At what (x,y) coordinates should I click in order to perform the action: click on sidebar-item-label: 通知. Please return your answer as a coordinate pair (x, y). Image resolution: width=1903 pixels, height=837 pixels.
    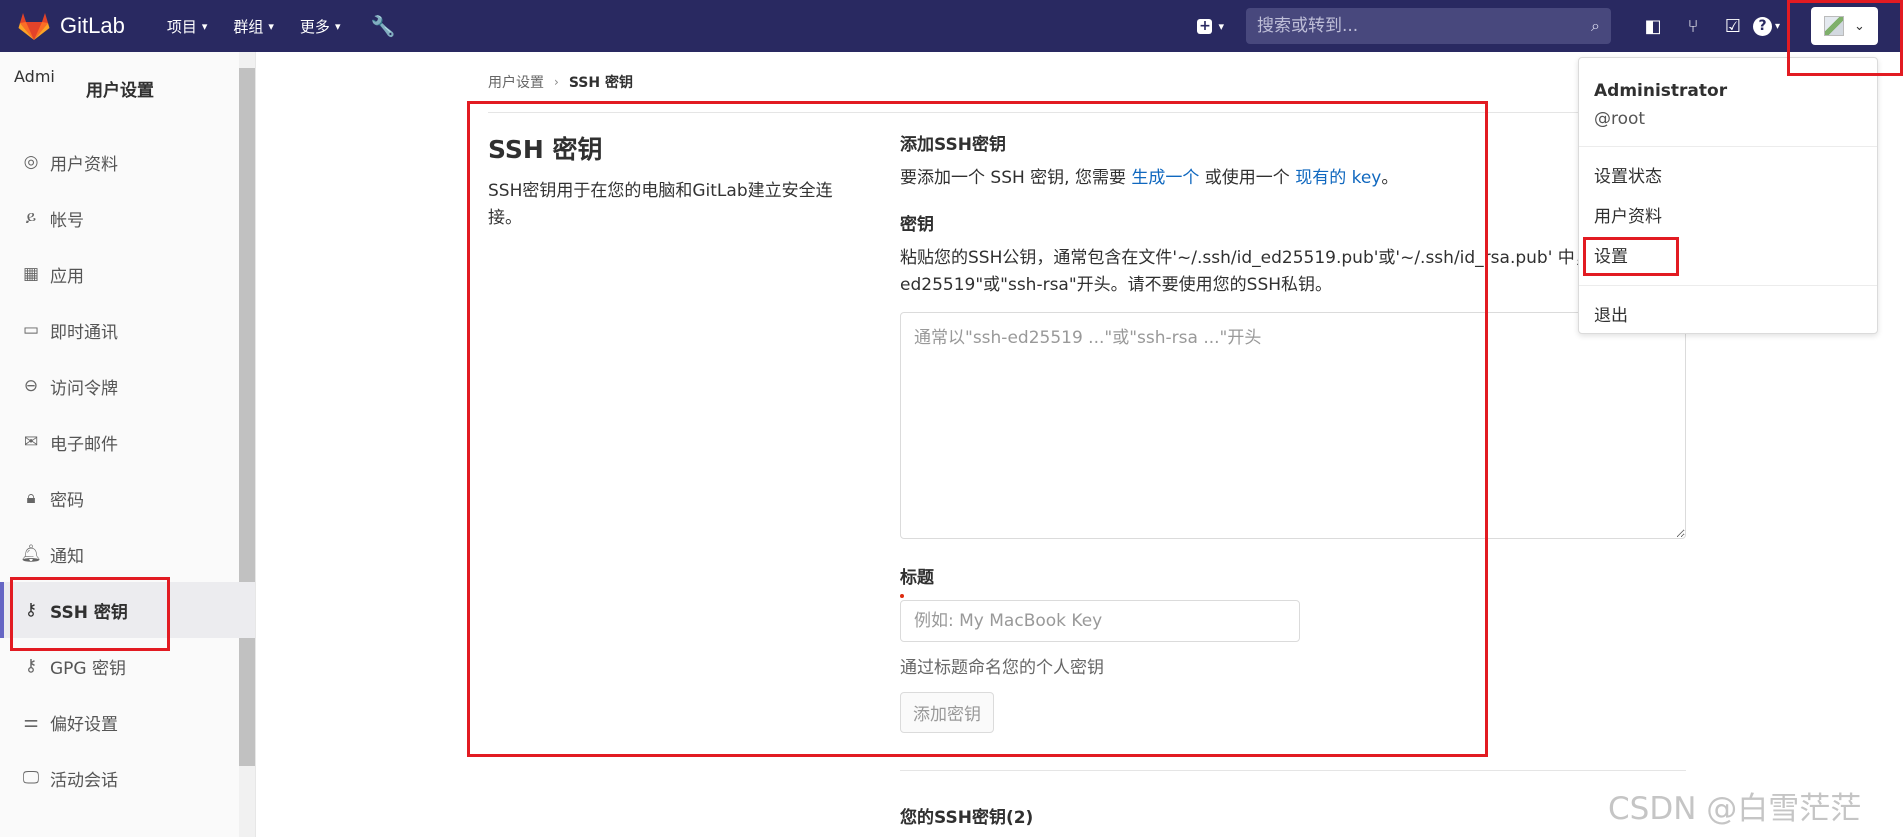
    Looking at the image, I should click on (67, 556).